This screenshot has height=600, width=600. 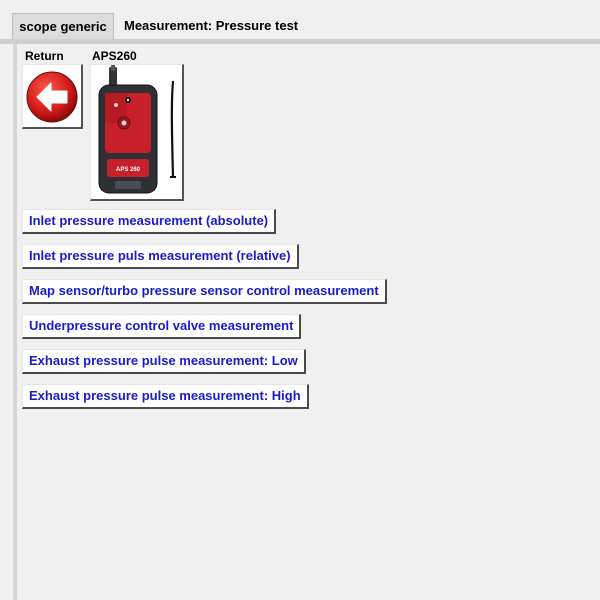 What do you see at coordinates (149, 221) in the screenshot?
I see `inlet-pressure-absolute-button: Inlet pressure measurement (absolute)` at bounding box center [149, 221].